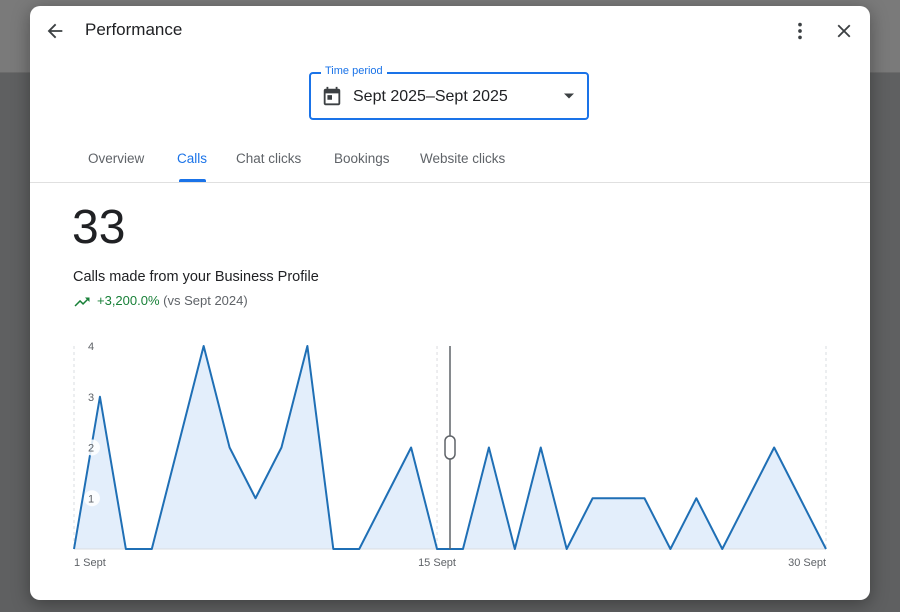 Image resolution: width=900 pixels, height=612 pixels. I want to click on x-tick-label: 30 Sept, so click(807, 563).